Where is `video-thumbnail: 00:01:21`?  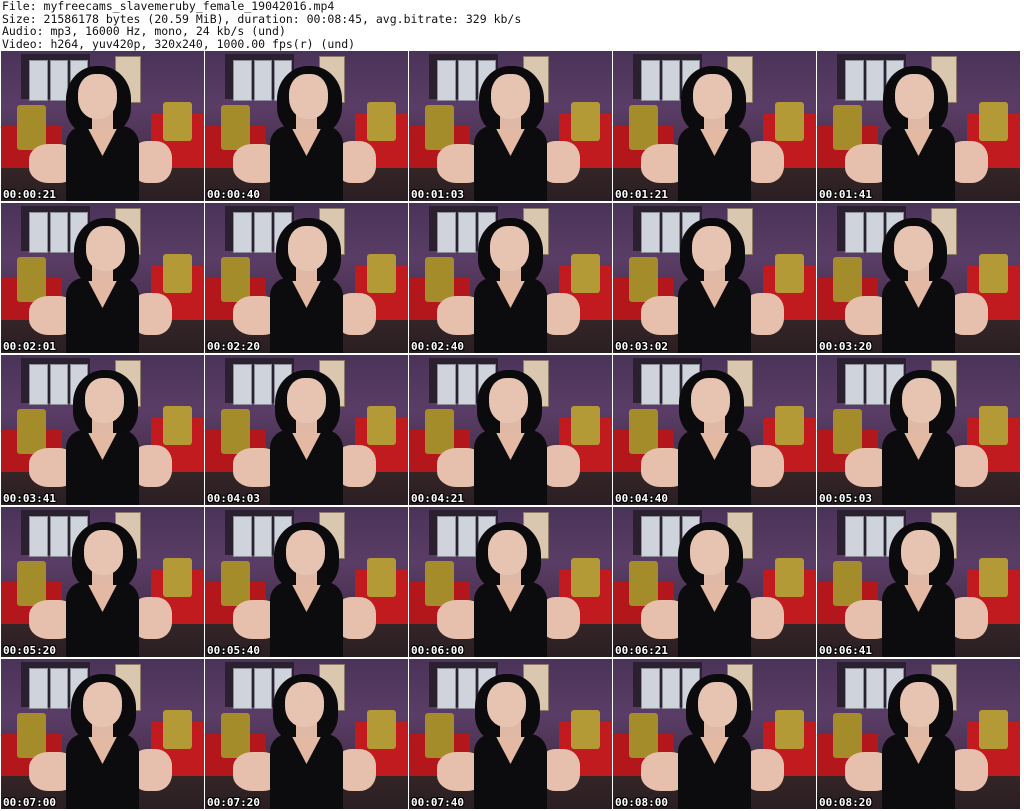 video-thumbnail: 00:01:21 is located at coordinates (714, 126).